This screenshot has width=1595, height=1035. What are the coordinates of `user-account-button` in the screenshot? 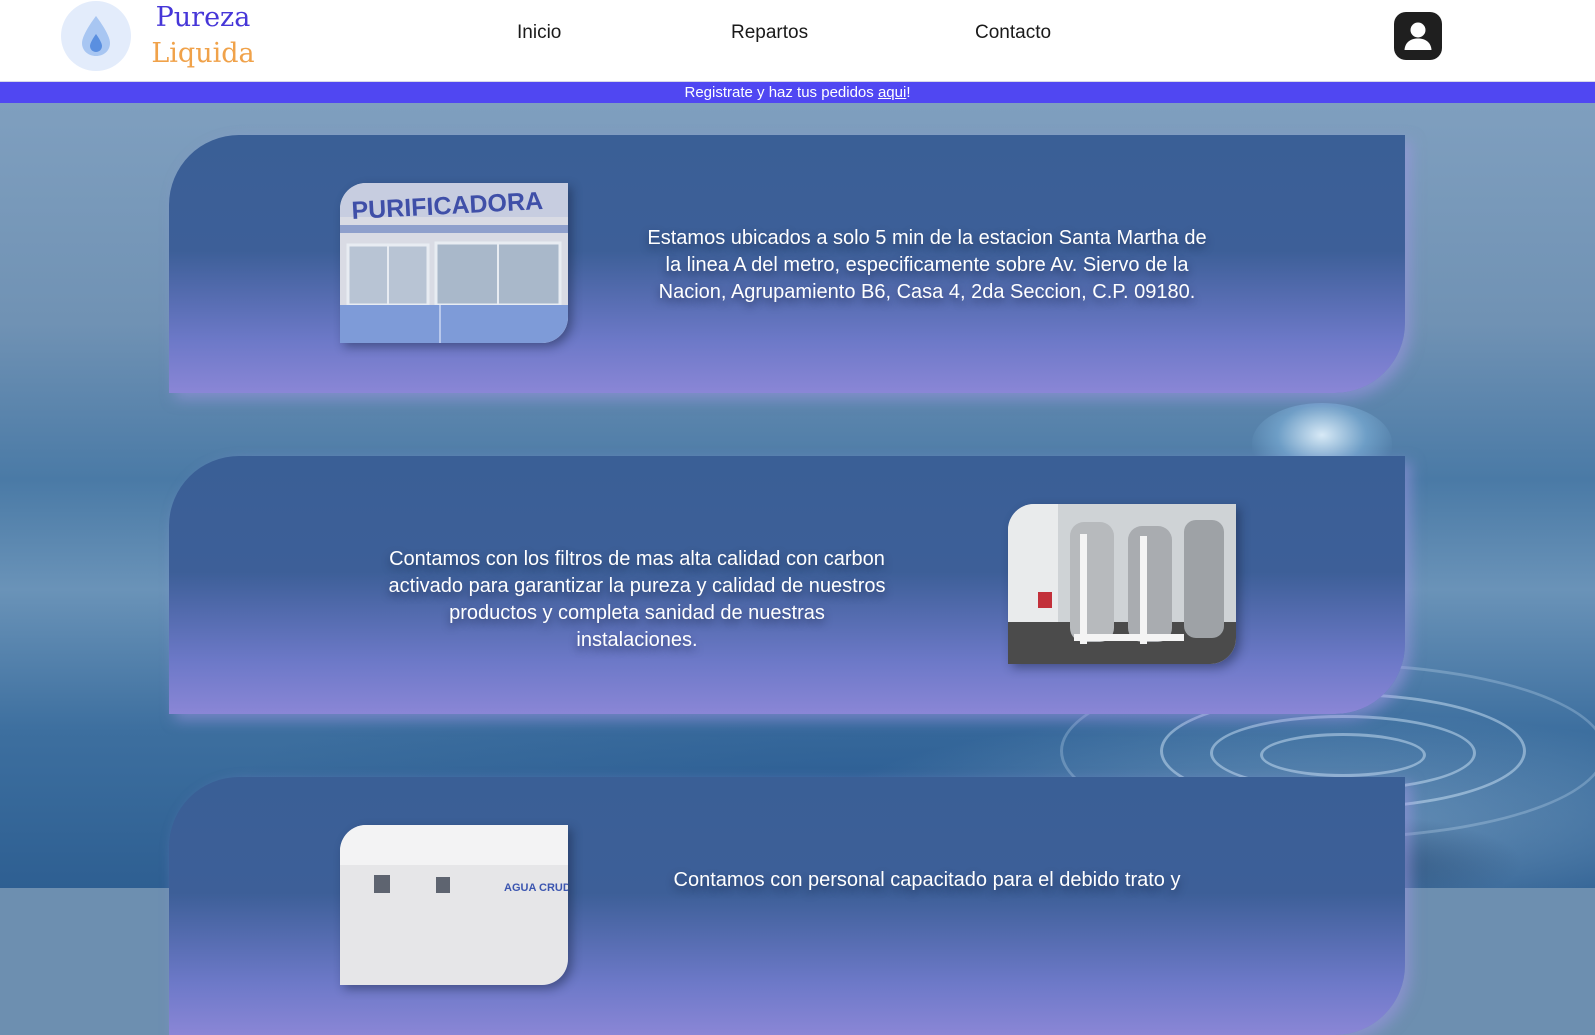 It's located at (1418, 36).